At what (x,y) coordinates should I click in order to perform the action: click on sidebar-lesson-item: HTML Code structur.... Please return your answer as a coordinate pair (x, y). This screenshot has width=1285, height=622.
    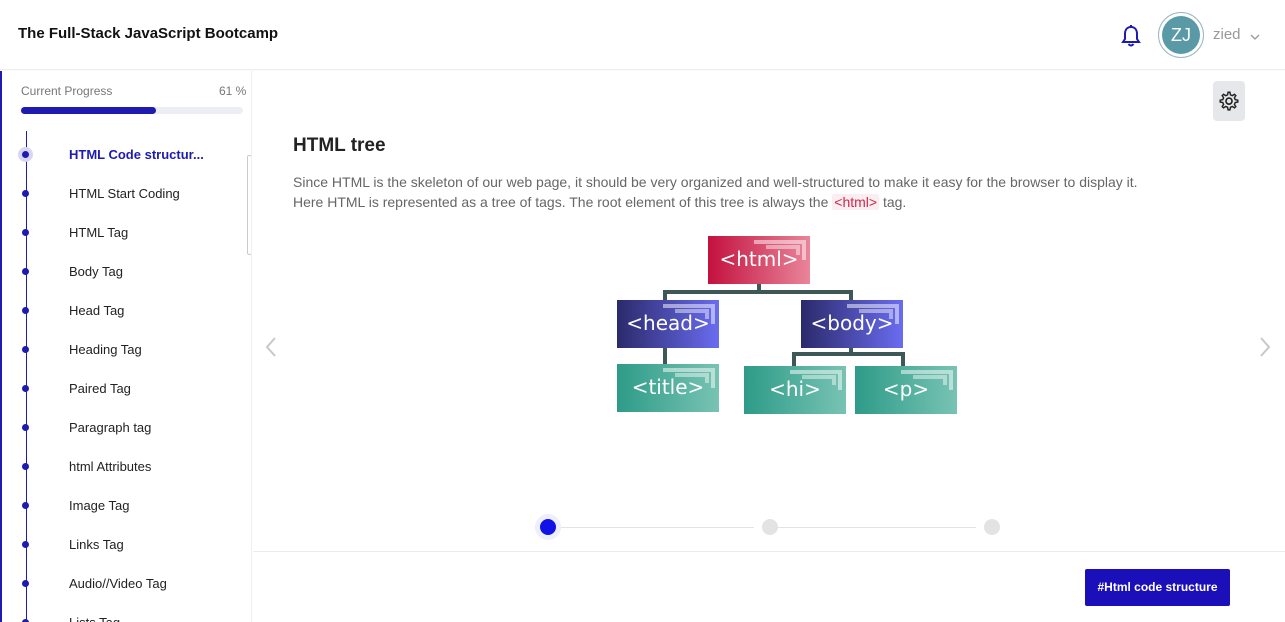
    Looking at the image, I should click on (122, 157).